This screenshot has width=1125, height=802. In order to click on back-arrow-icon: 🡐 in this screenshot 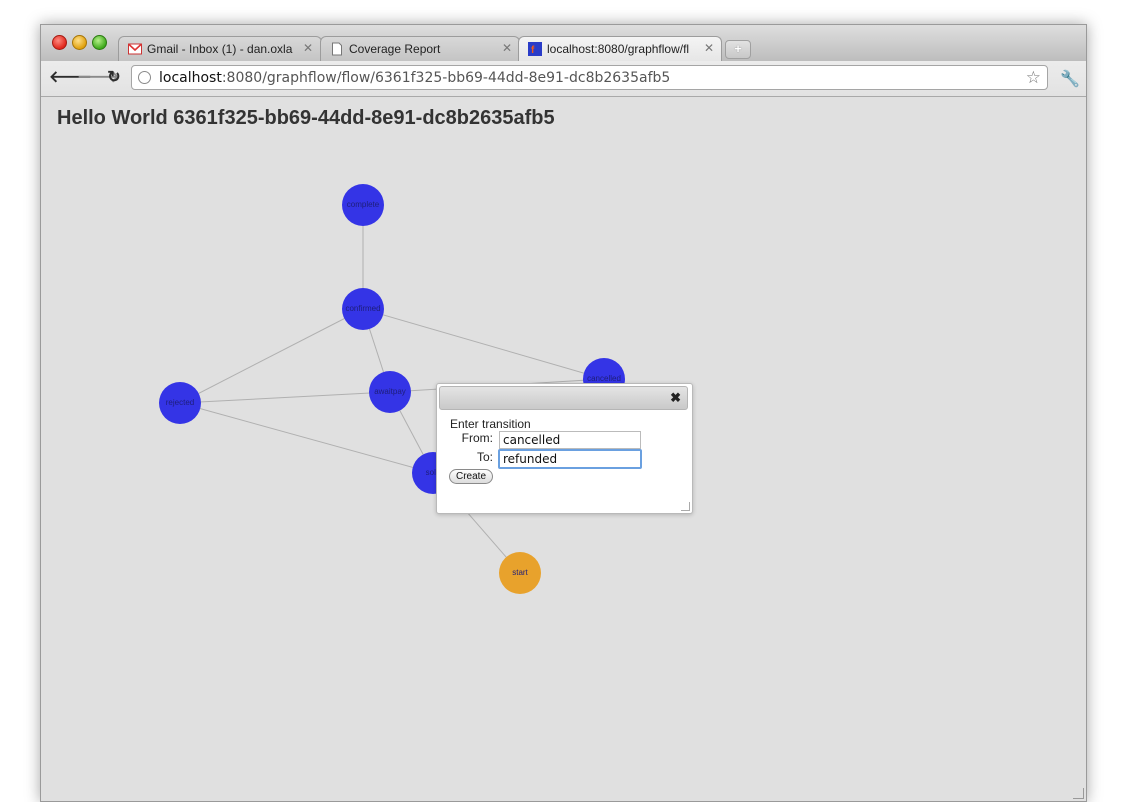, I will do `click(70, 78)`.